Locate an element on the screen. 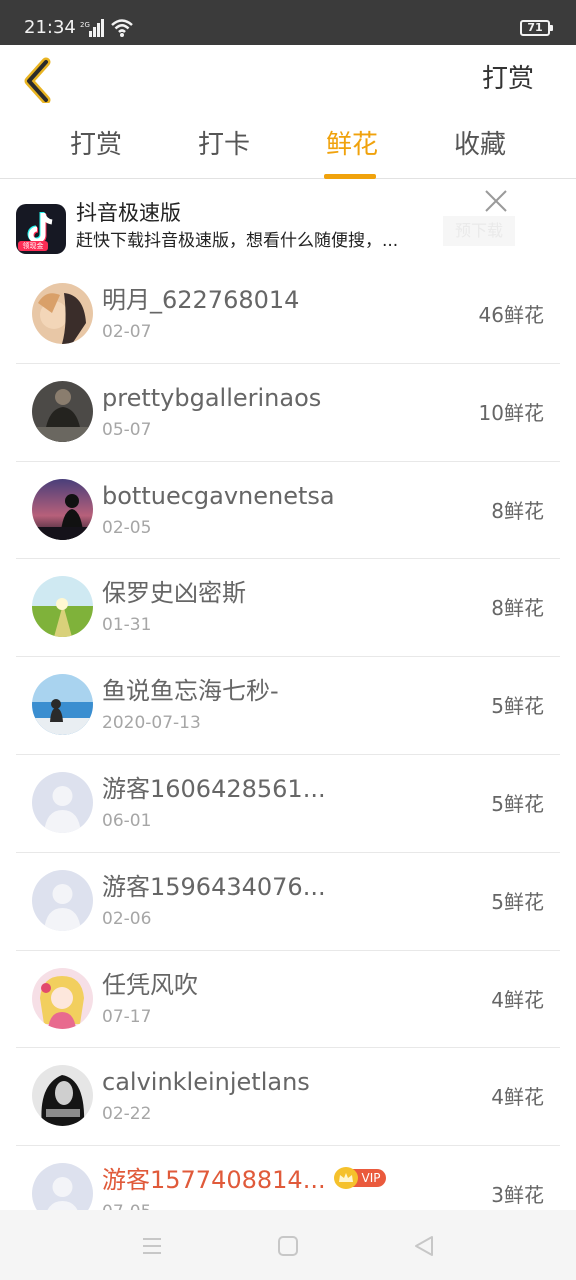 The image size is (576, 1280). ad-logo-tag: 领现金 is located at coordinates (33, 246).